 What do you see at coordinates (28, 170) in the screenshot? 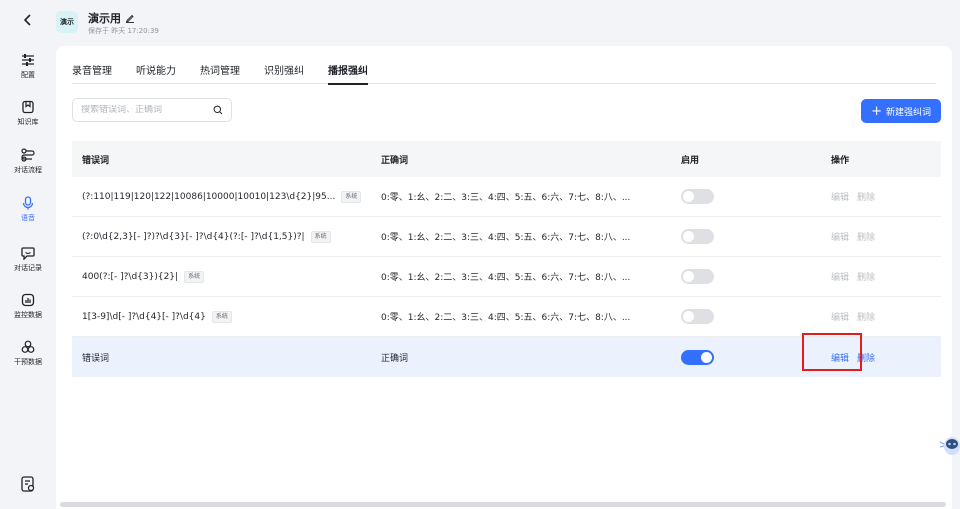
I see `sidebar-item-label: 对话流程` at bounding box center [28, 170].